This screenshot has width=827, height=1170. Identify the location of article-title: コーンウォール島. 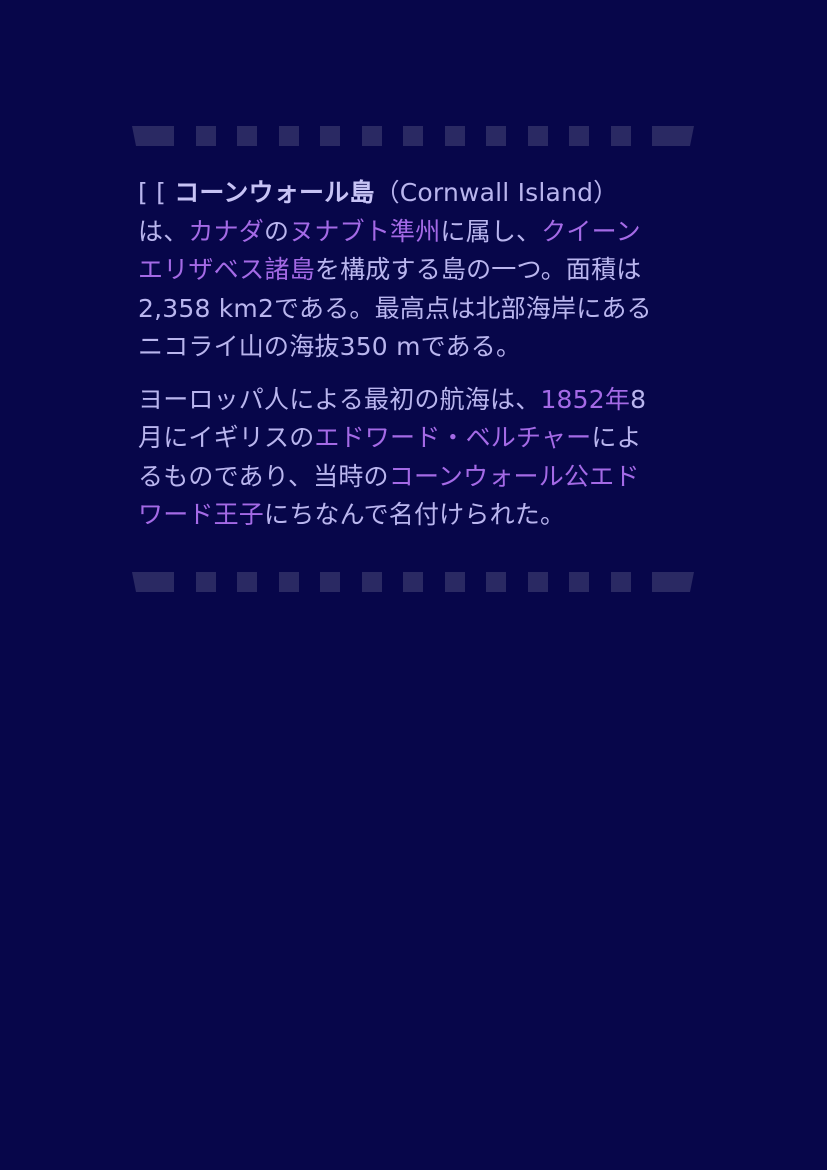
(274, 192).